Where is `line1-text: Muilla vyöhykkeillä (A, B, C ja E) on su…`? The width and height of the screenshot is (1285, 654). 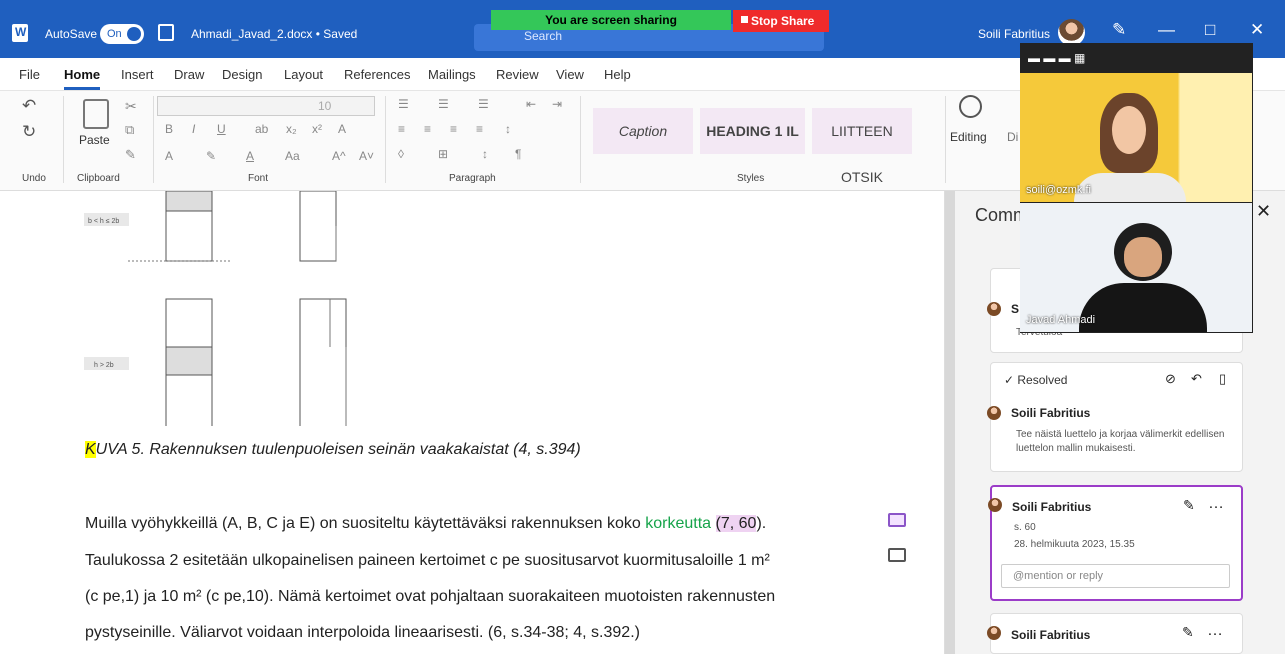 line1-text: Muilla vyöhykkeillä (A, B, C ja E) on su… is located at coordinates (365, 523).